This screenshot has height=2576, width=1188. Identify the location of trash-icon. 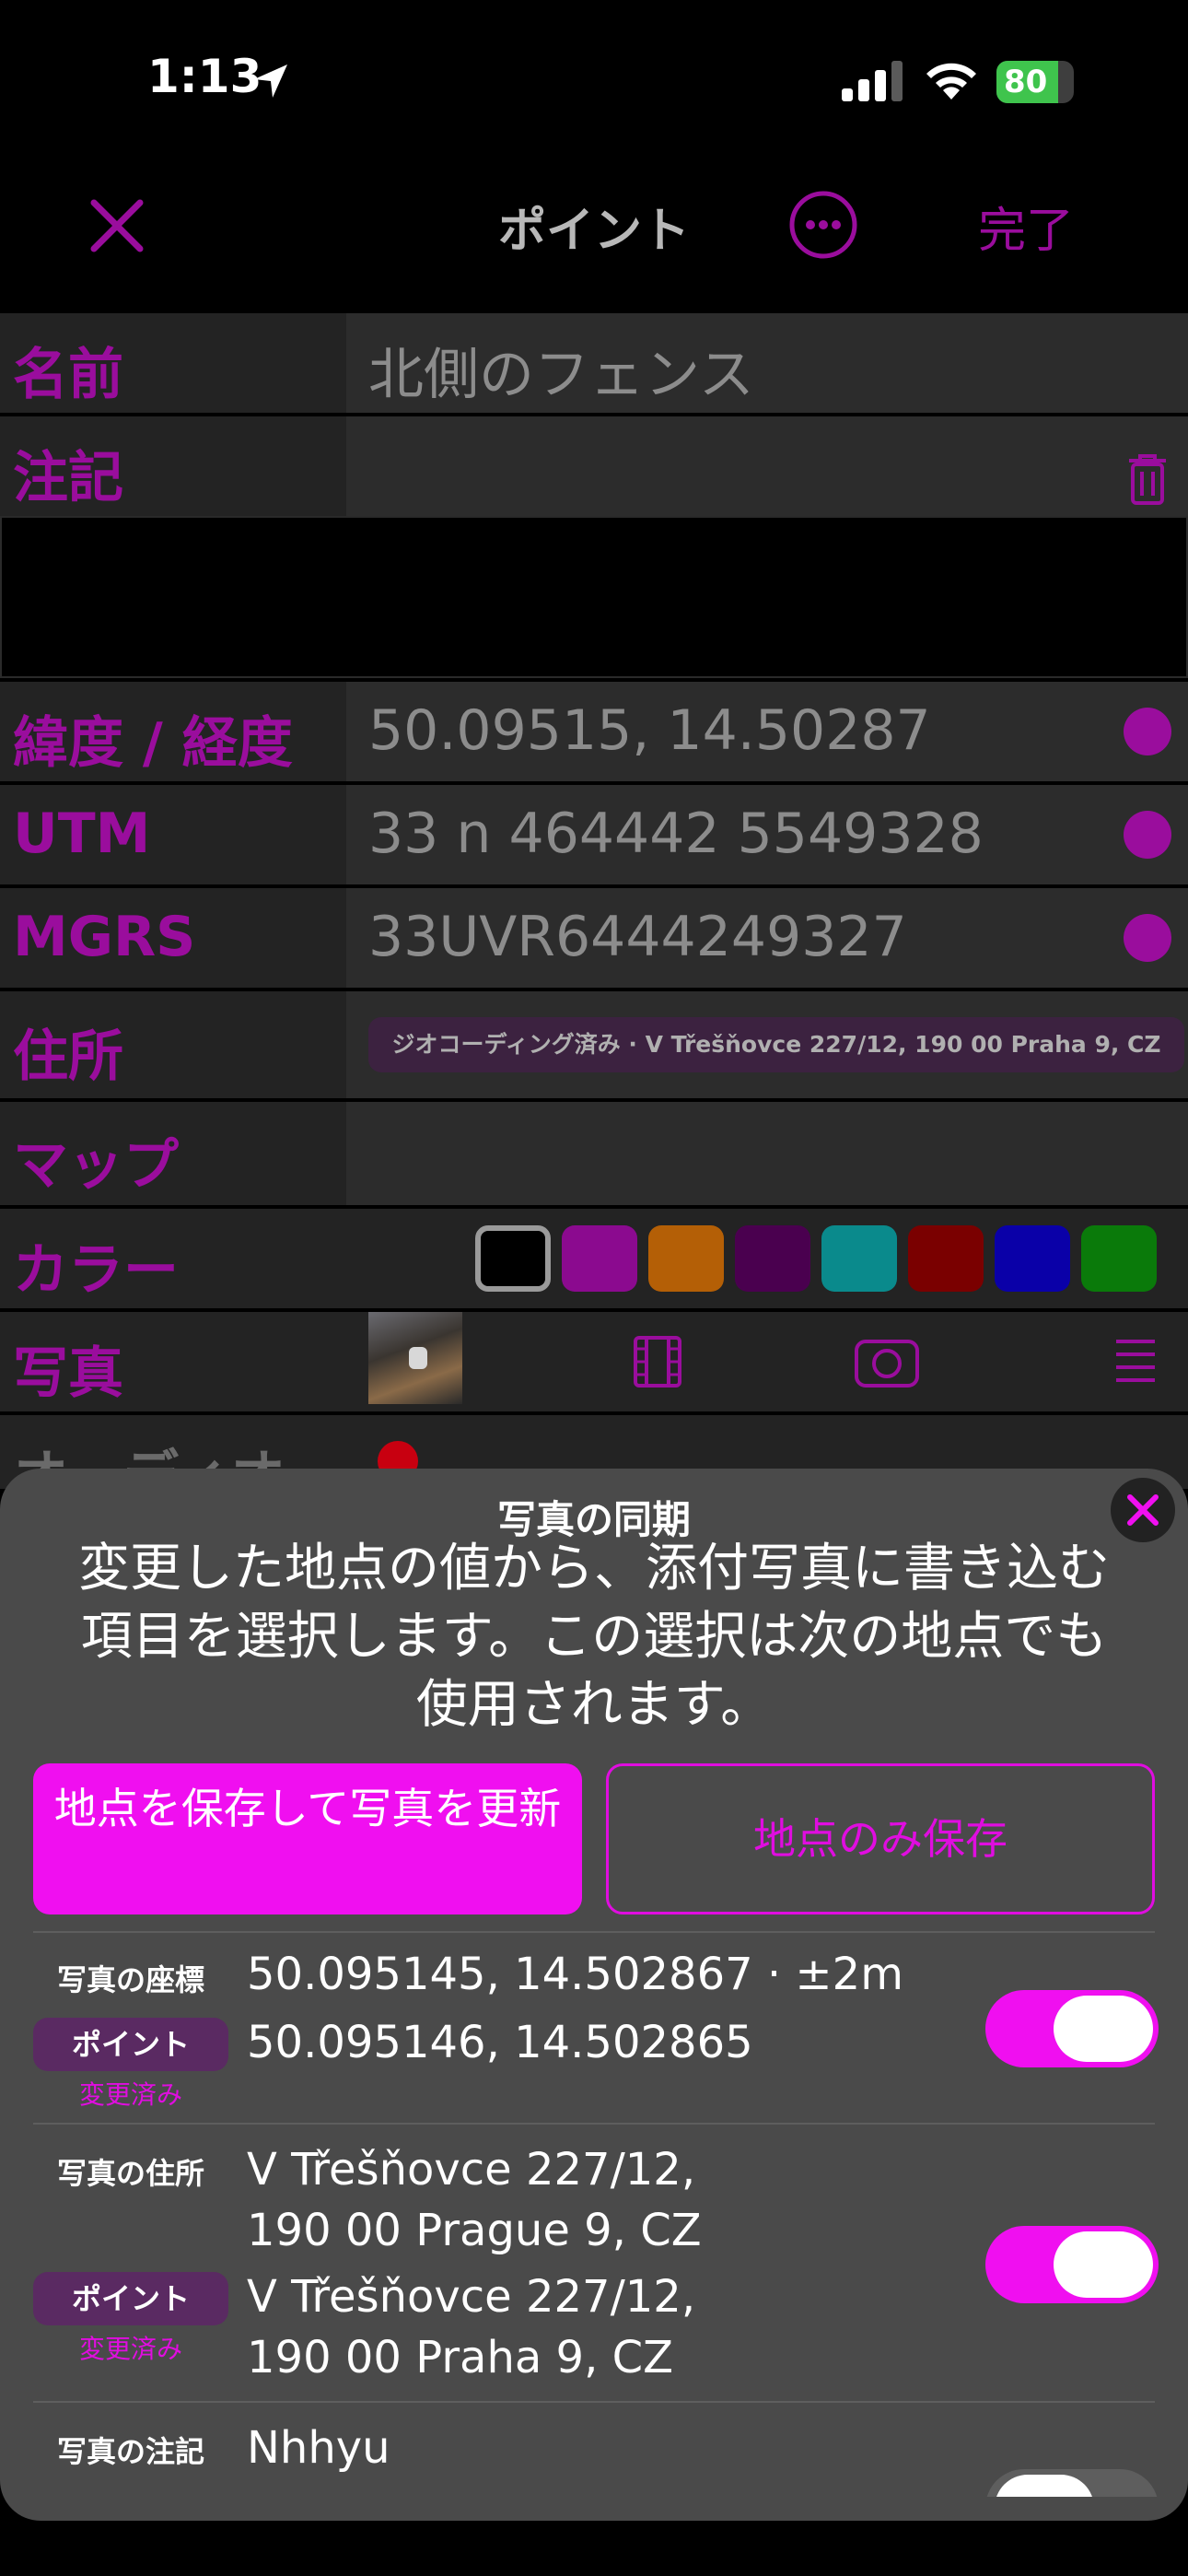
(1147, 479).